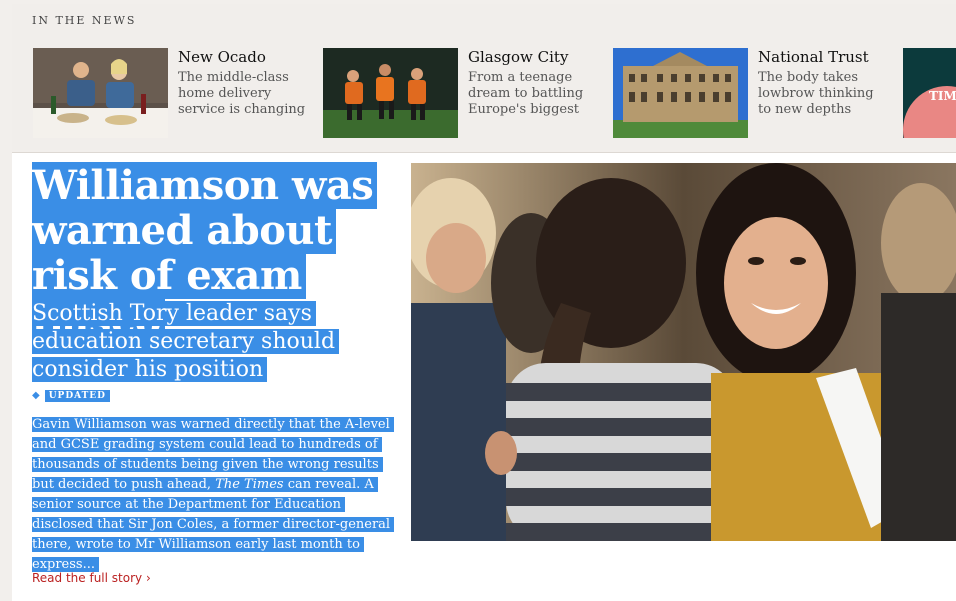  I want to click on news-card-title: National Trust, so click(813, 57).